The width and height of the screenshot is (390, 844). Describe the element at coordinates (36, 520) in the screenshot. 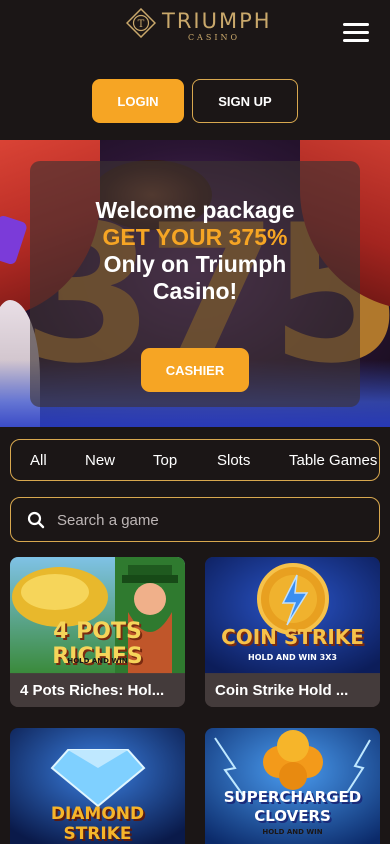

I see `search-icon` at that location.